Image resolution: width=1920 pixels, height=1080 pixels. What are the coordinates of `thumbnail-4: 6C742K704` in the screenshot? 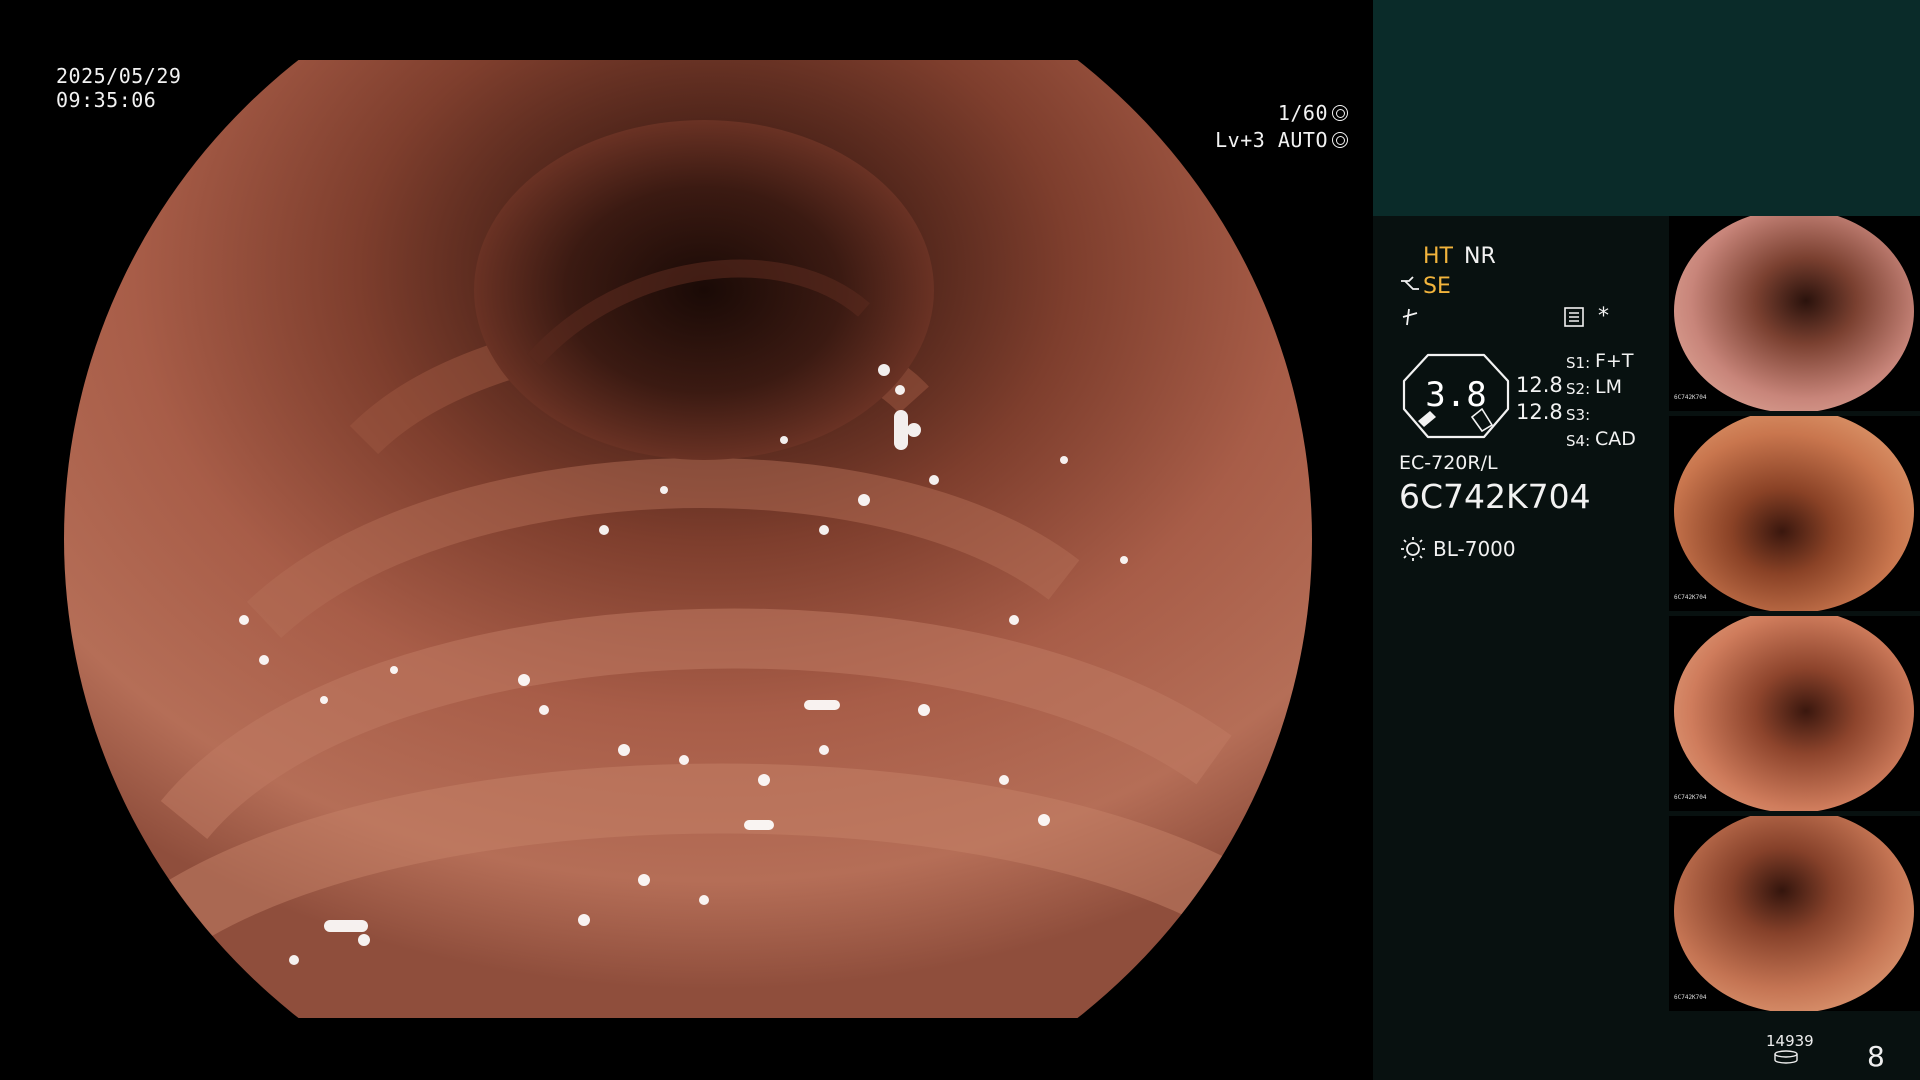 It's located at (1794, 913).